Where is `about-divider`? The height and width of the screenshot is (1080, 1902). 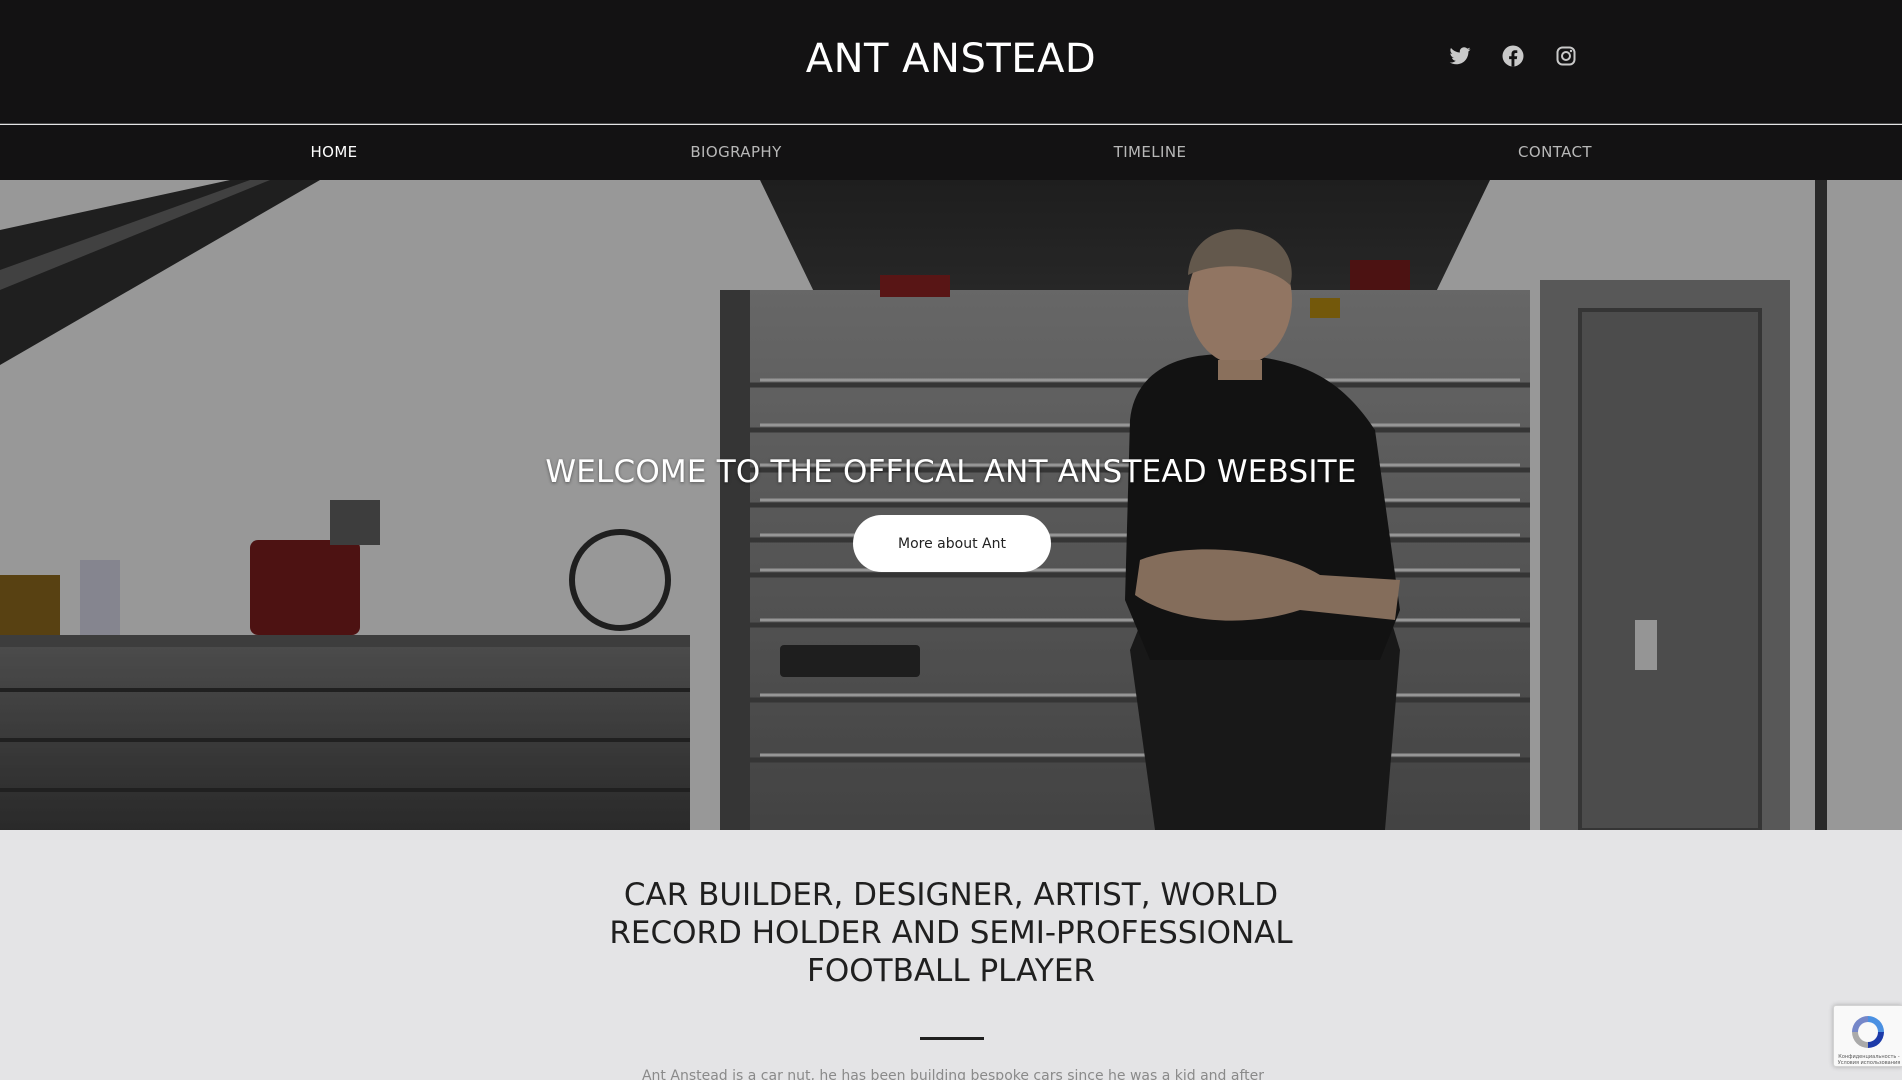 about-divider is located at coordinates (952, 1038).